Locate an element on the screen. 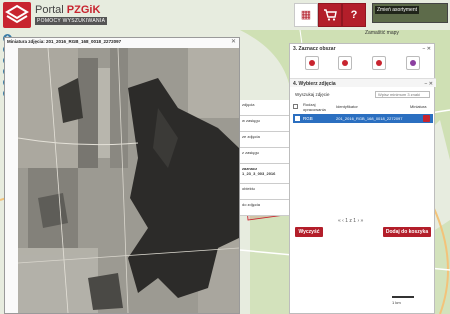 The width and height of the screenshot is (450, 314). search-label: Wyszukaj zdjęcie is located at coordinates (312, 94).